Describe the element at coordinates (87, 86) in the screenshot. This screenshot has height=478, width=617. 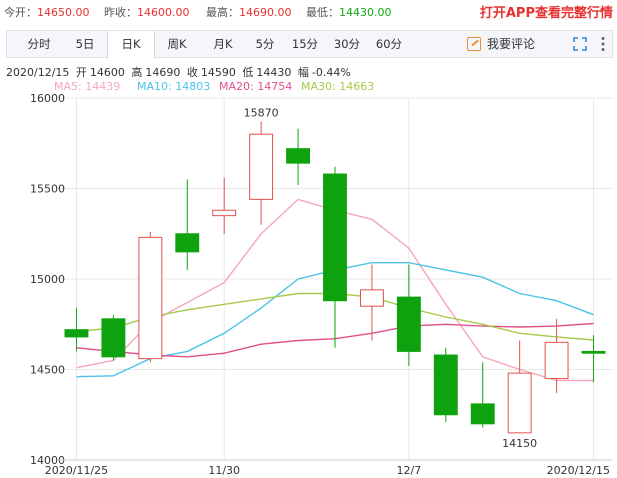
I see `legend-ma5: MA5: 14439` at that location.